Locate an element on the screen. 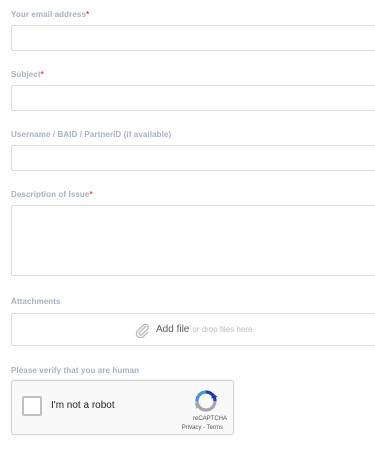 This screenshot has width=375, height=457. email-label: Your email address* is located at coordinates (50, 14).